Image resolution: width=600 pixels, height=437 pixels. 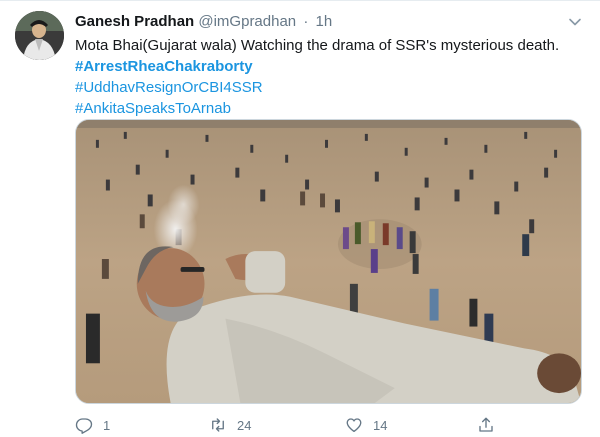 I want to click on avatar-image, so click(x=39, y=35).